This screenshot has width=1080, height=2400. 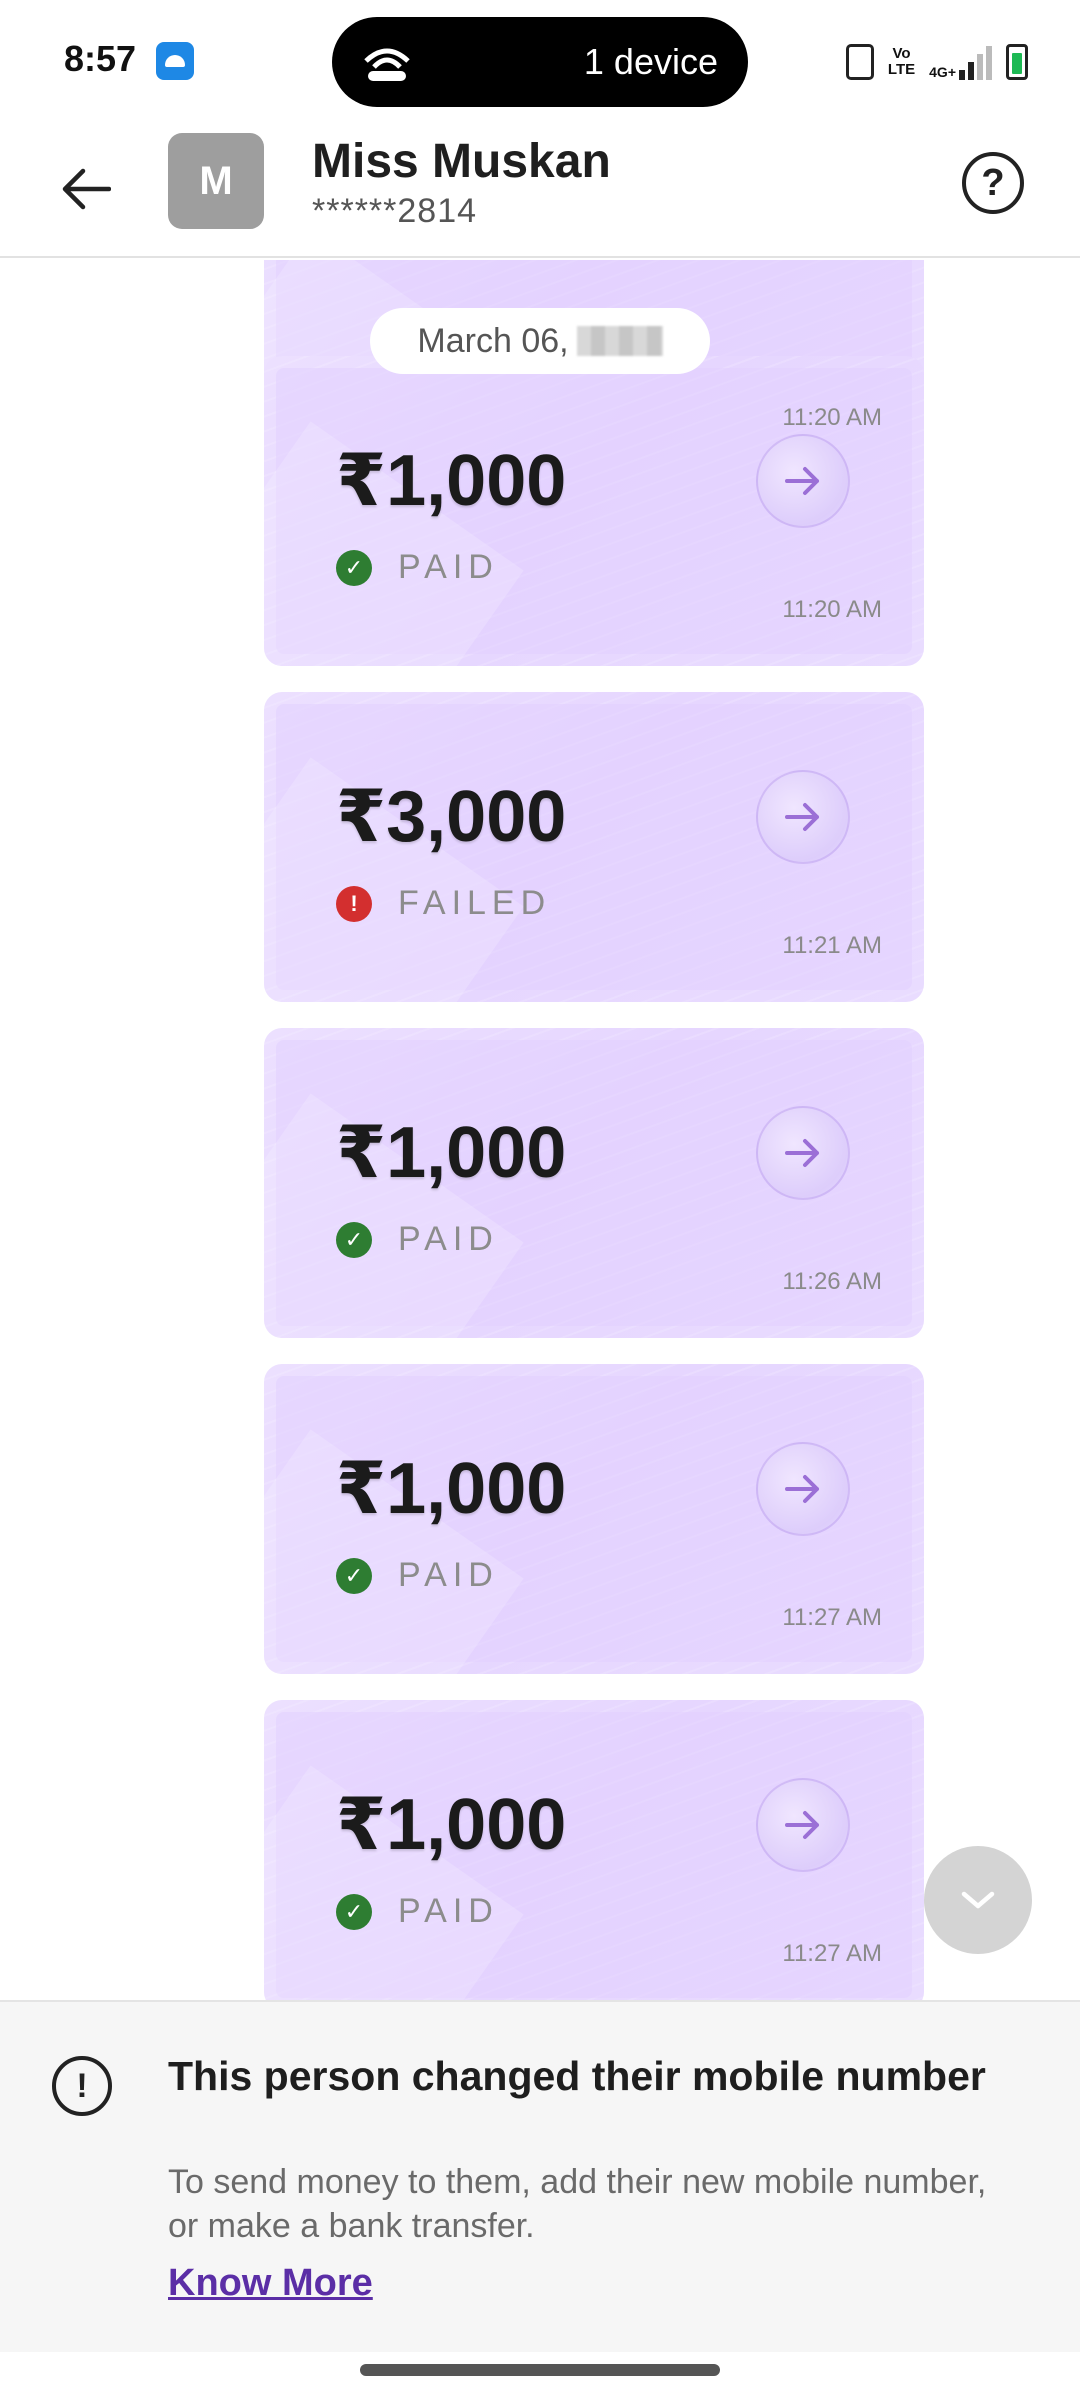 I want to click on avatar: M, so click(x=216, y=181).